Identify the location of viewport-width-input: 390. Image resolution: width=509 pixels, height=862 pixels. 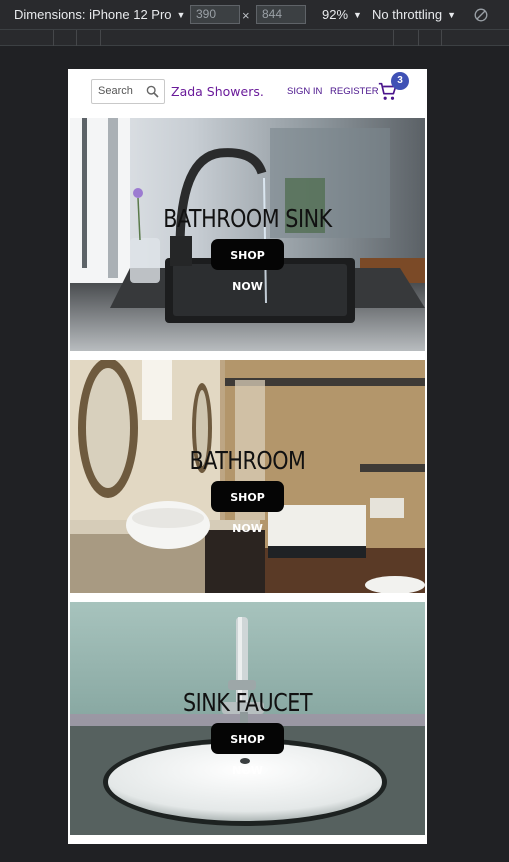
(215, 14).